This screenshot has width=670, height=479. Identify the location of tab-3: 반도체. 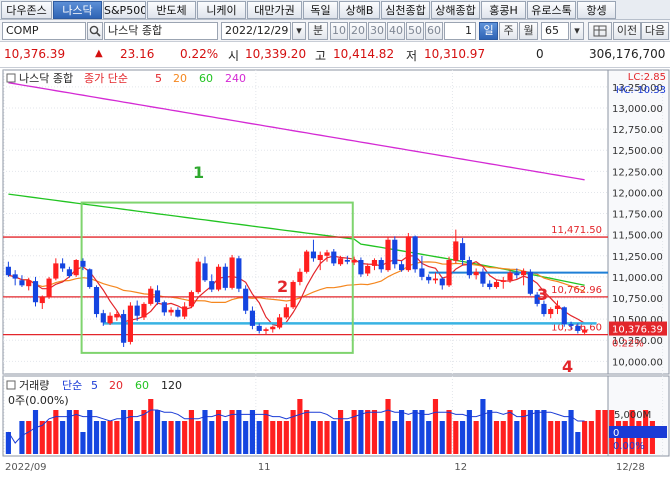
(171, 10).